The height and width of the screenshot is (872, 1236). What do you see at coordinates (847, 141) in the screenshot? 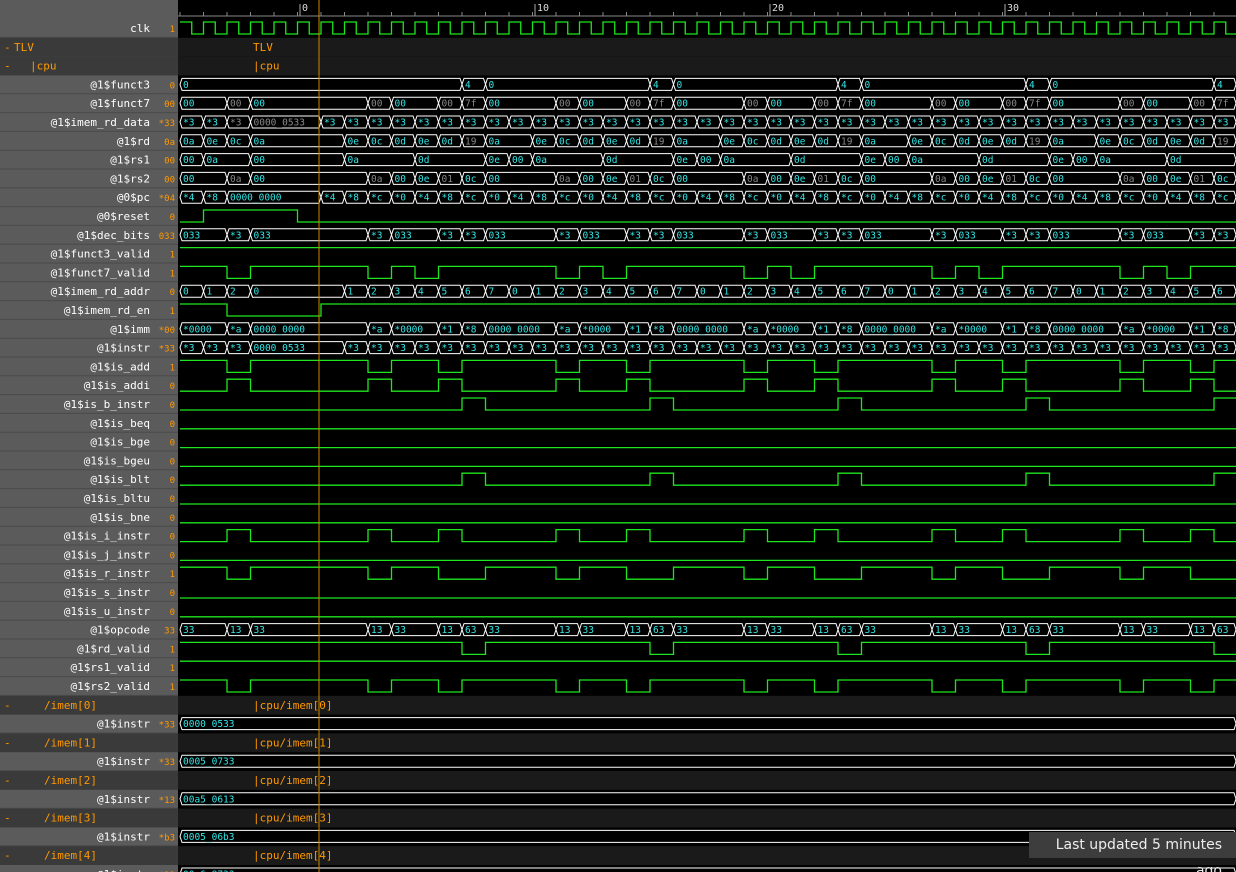
I see `bus-segment-value: 19` at bounding box center [847, 141].